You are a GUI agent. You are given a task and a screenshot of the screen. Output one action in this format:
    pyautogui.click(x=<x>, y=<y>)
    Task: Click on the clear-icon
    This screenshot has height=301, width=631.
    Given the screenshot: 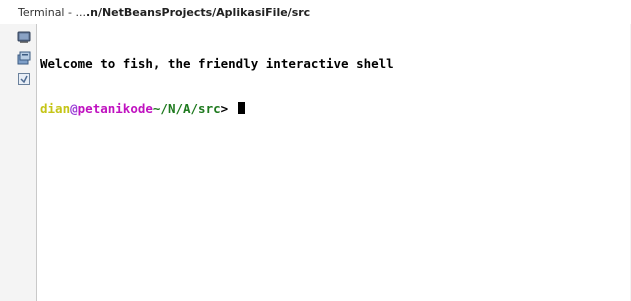 What is the action you would take?
    pyautogui.click(x=24, y=79)
    